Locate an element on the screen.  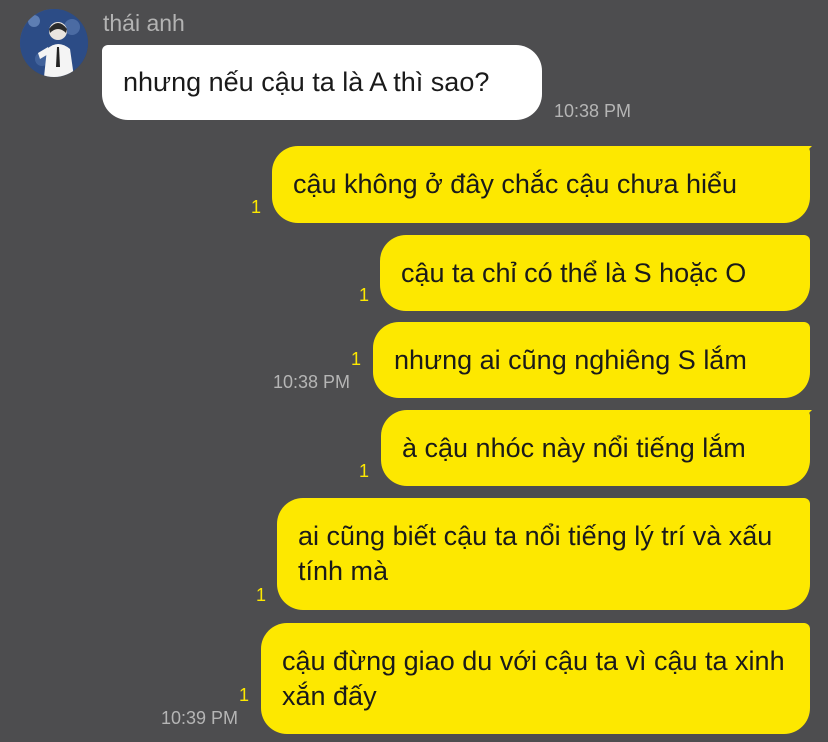
incoming-message-bubble: nhưng nếu cậu ta là A thì sao? is located at coordinates (322, 82).